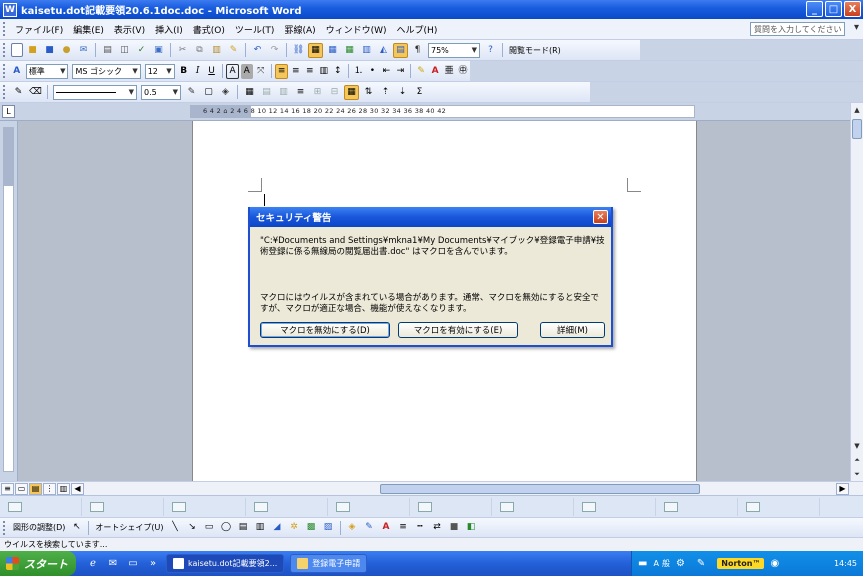 The height and width of the screenshot is (576, 863). Describe the element at coordinates (18, 92) in the screenshot. I see `draw-table-icon: ✎` at that location.